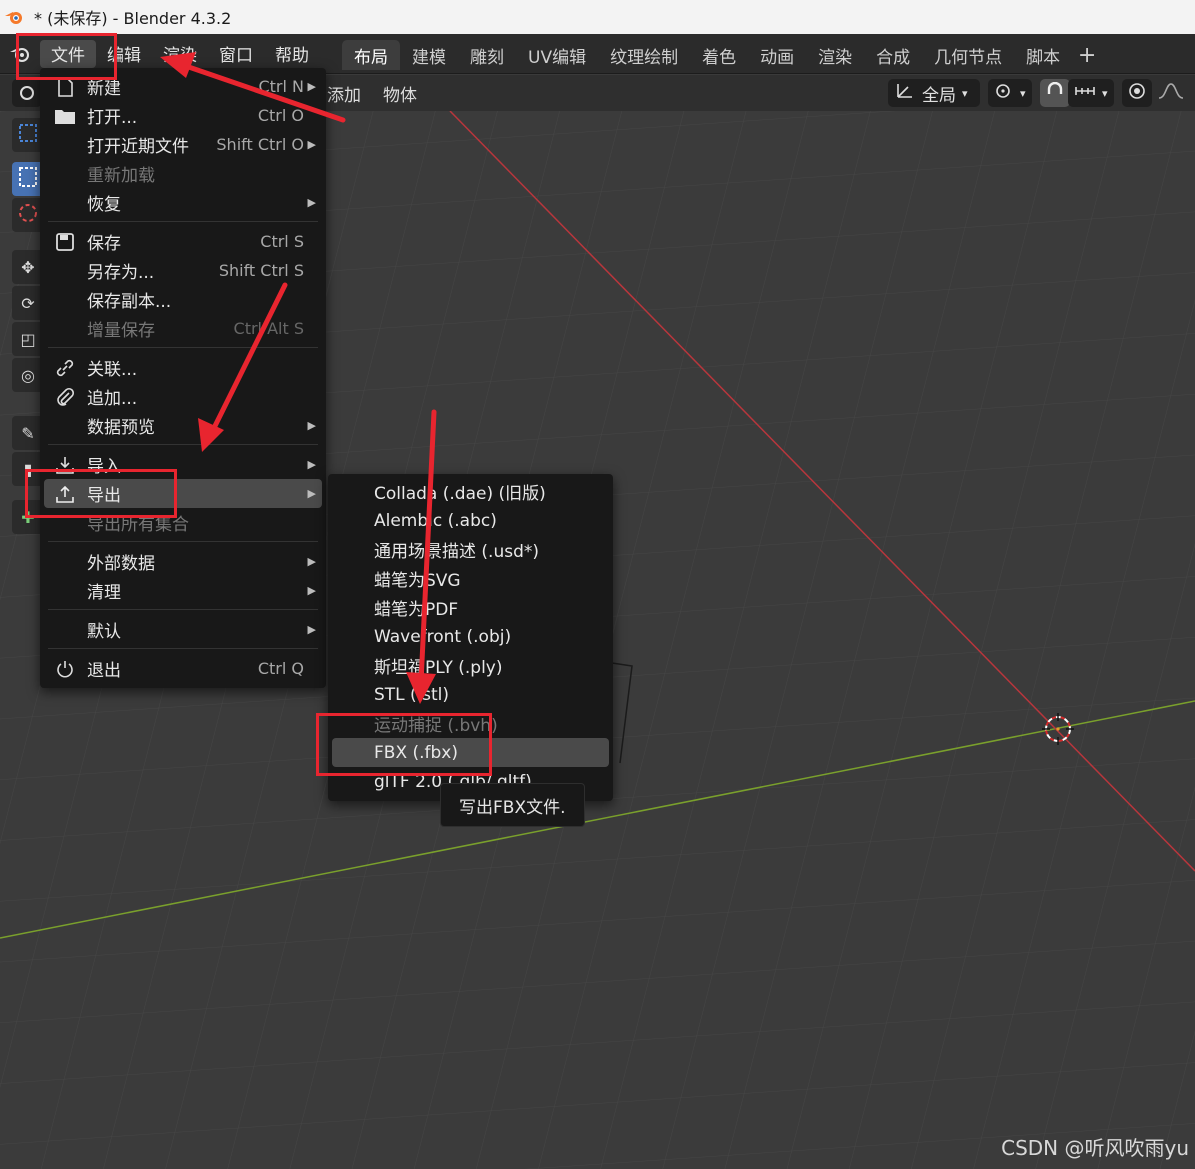 The image size is (1195, 1169). I want to click on proportional-edit-icon, so click(1137, 93).